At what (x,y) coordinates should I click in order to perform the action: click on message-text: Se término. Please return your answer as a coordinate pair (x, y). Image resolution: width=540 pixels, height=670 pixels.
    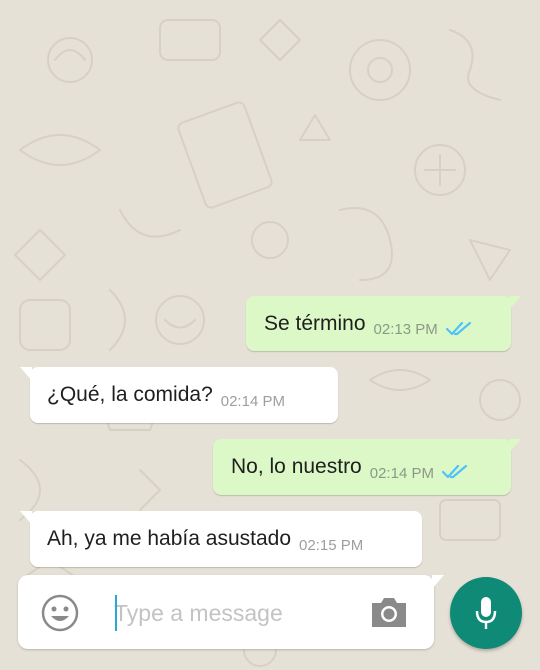
    Looking at the image, I should click on (315, 323).